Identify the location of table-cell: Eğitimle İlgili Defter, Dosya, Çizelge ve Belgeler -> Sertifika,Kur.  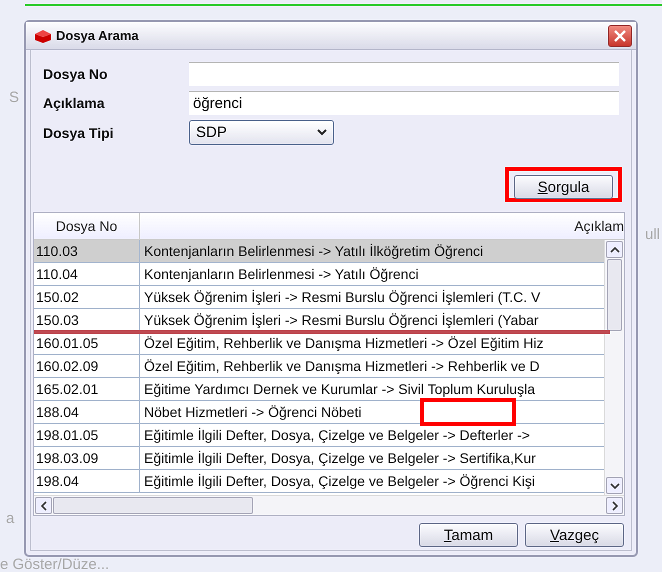
(340, 458).